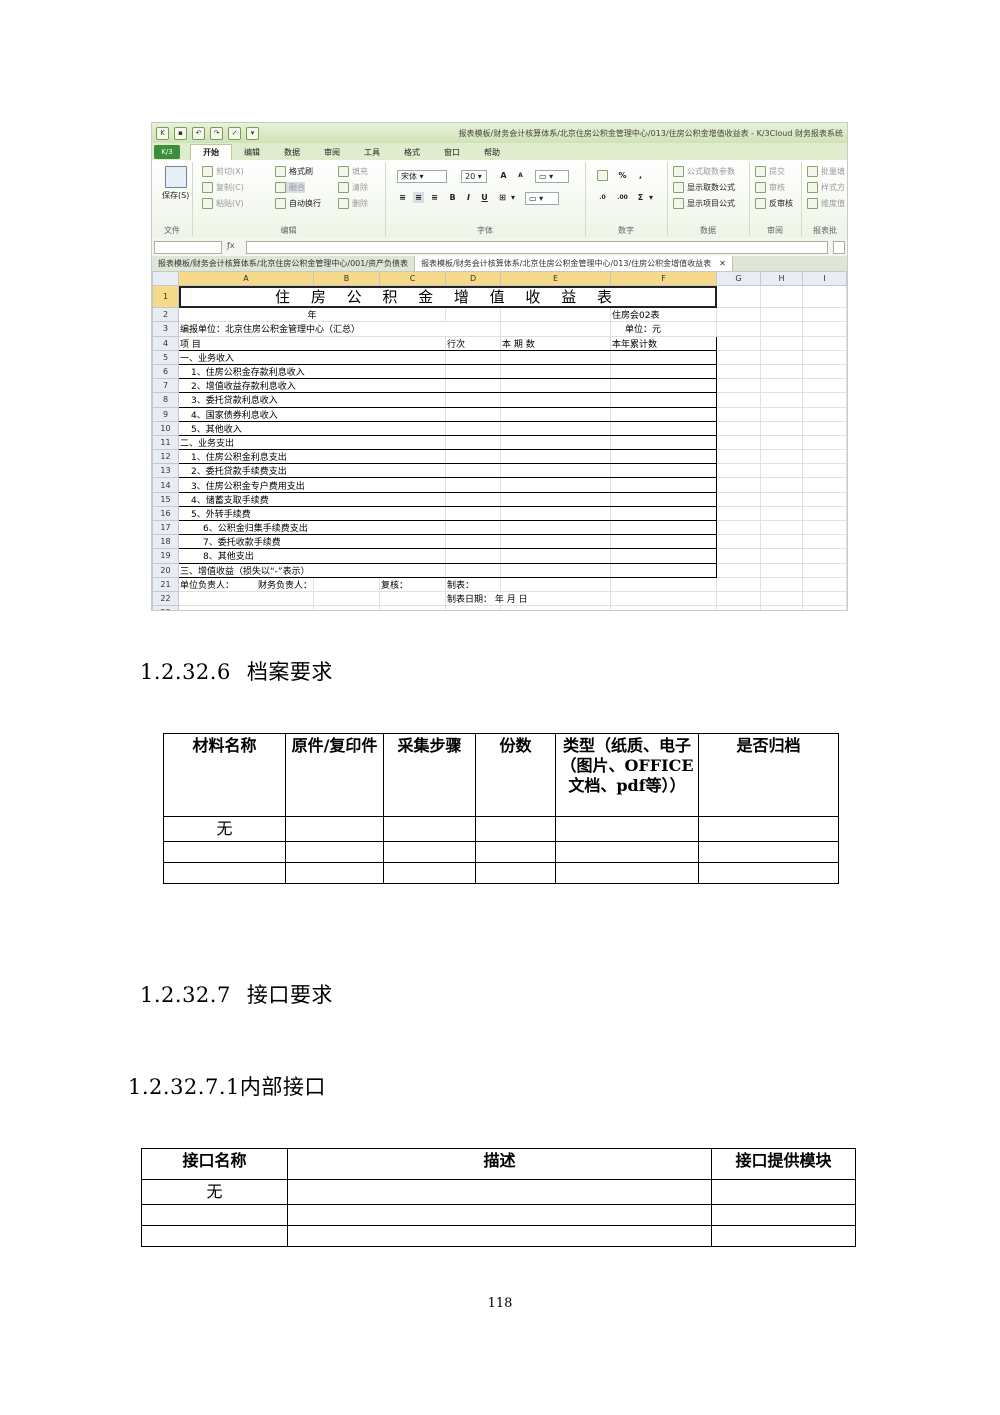 Image resolution: width=1000 pixels, height=1415 pixels. What do you see at coordinates (165, 400) in the screenshot?
I see `row-header: 8` at bounding box center [165, 400].